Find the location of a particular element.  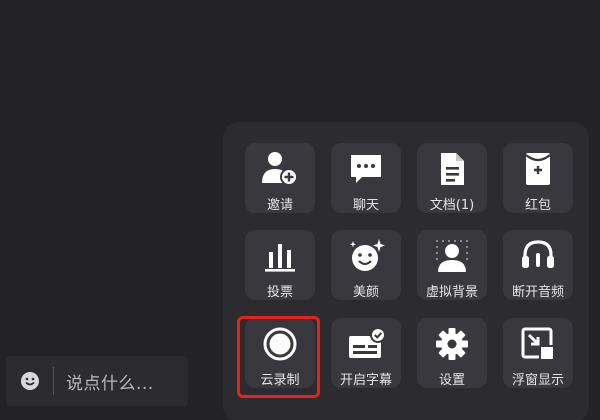

red-envelope-button: 红包 is located at coordinates (538, 178).